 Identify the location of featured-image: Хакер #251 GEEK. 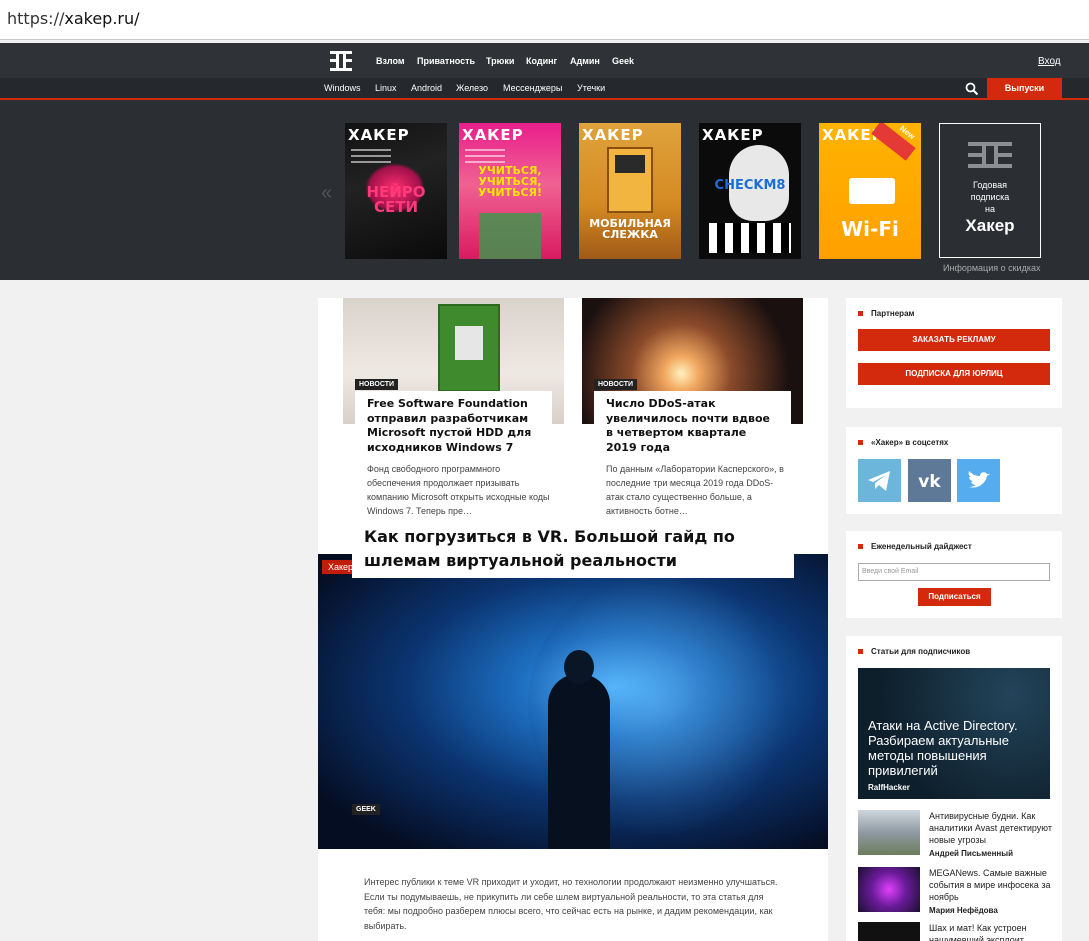
(573, 701).